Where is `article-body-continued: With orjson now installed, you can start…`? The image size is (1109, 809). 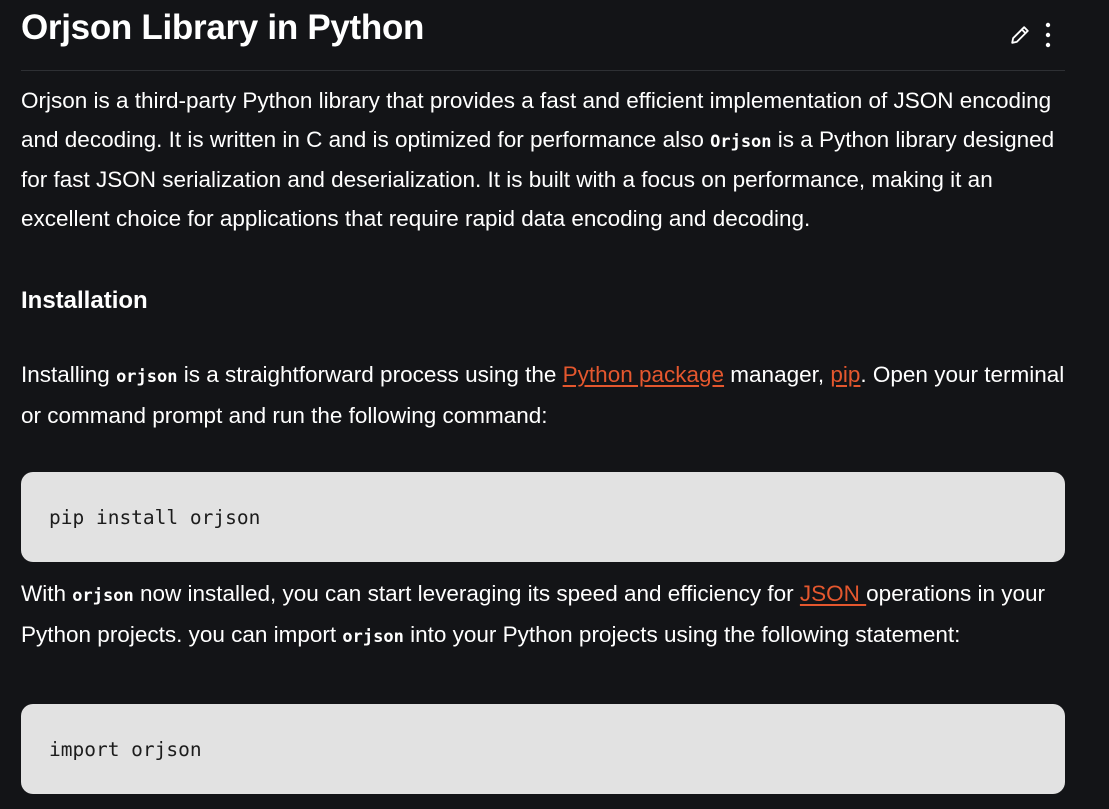
article-body-continued: With orjson now installed, you can start… is located at coordinates (543, 615).